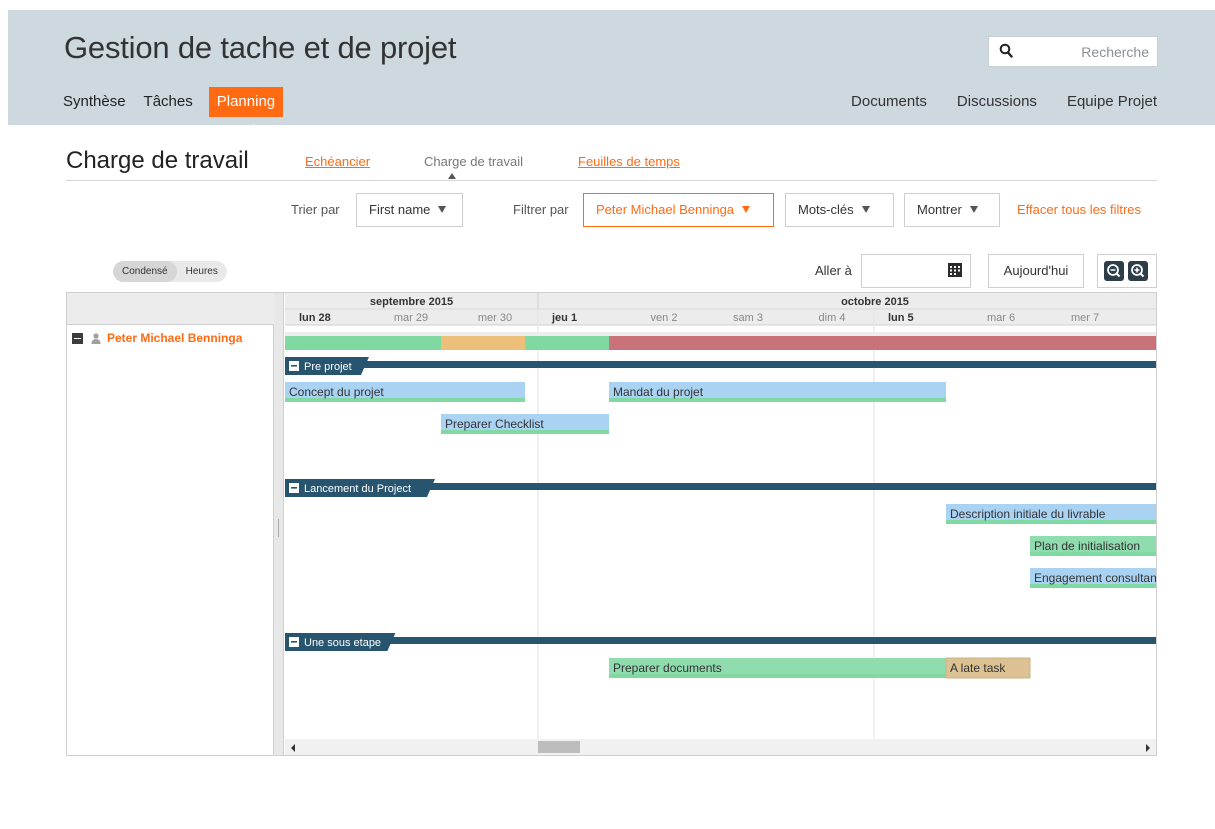  I want to click on main-nav: Synthèse Tâches Planning, so click(182, 108).